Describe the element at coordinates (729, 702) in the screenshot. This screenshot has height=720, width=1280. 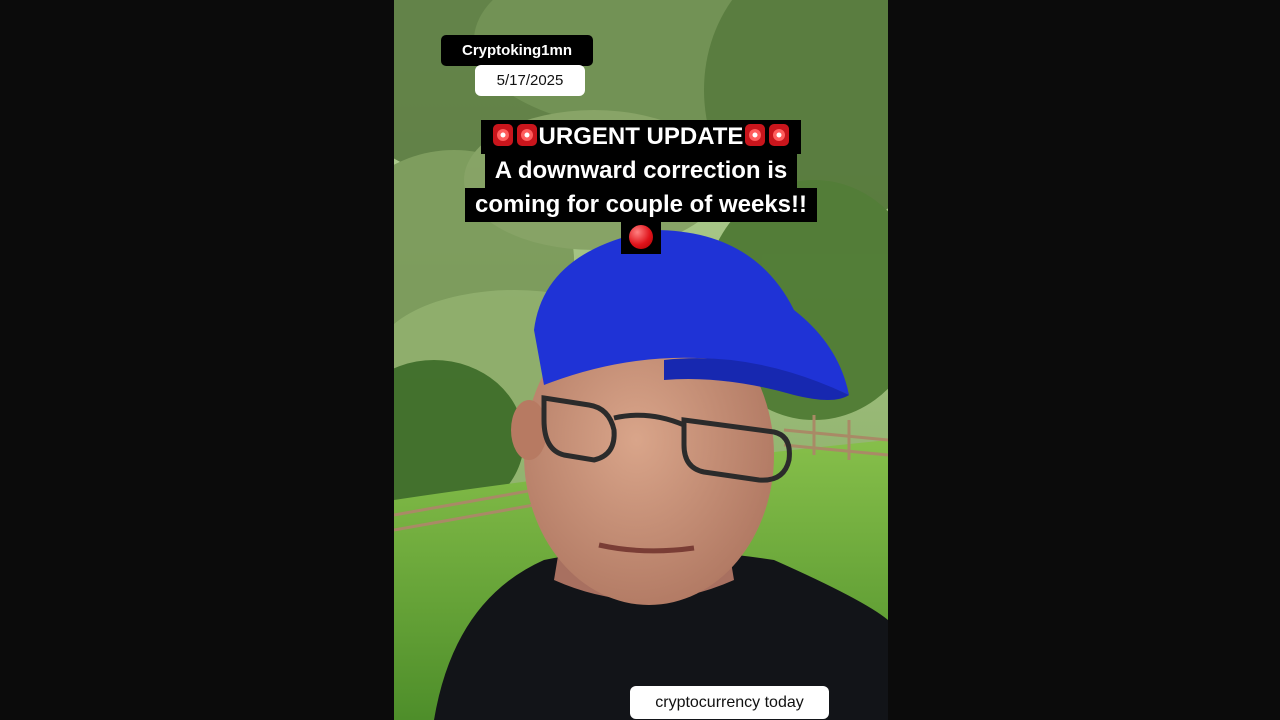
I see `hashtag-label: cryptocurrency today` at that location.